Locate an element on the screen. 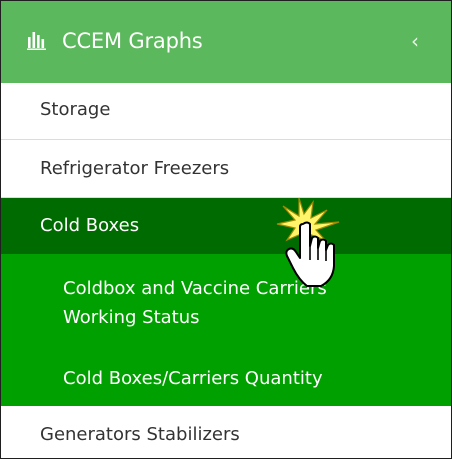 Image resolution: width=452 pixels, height=459 pixels. sidebar-item-cold-boxes: Cold Boxes is located at coordinates (226, 226).